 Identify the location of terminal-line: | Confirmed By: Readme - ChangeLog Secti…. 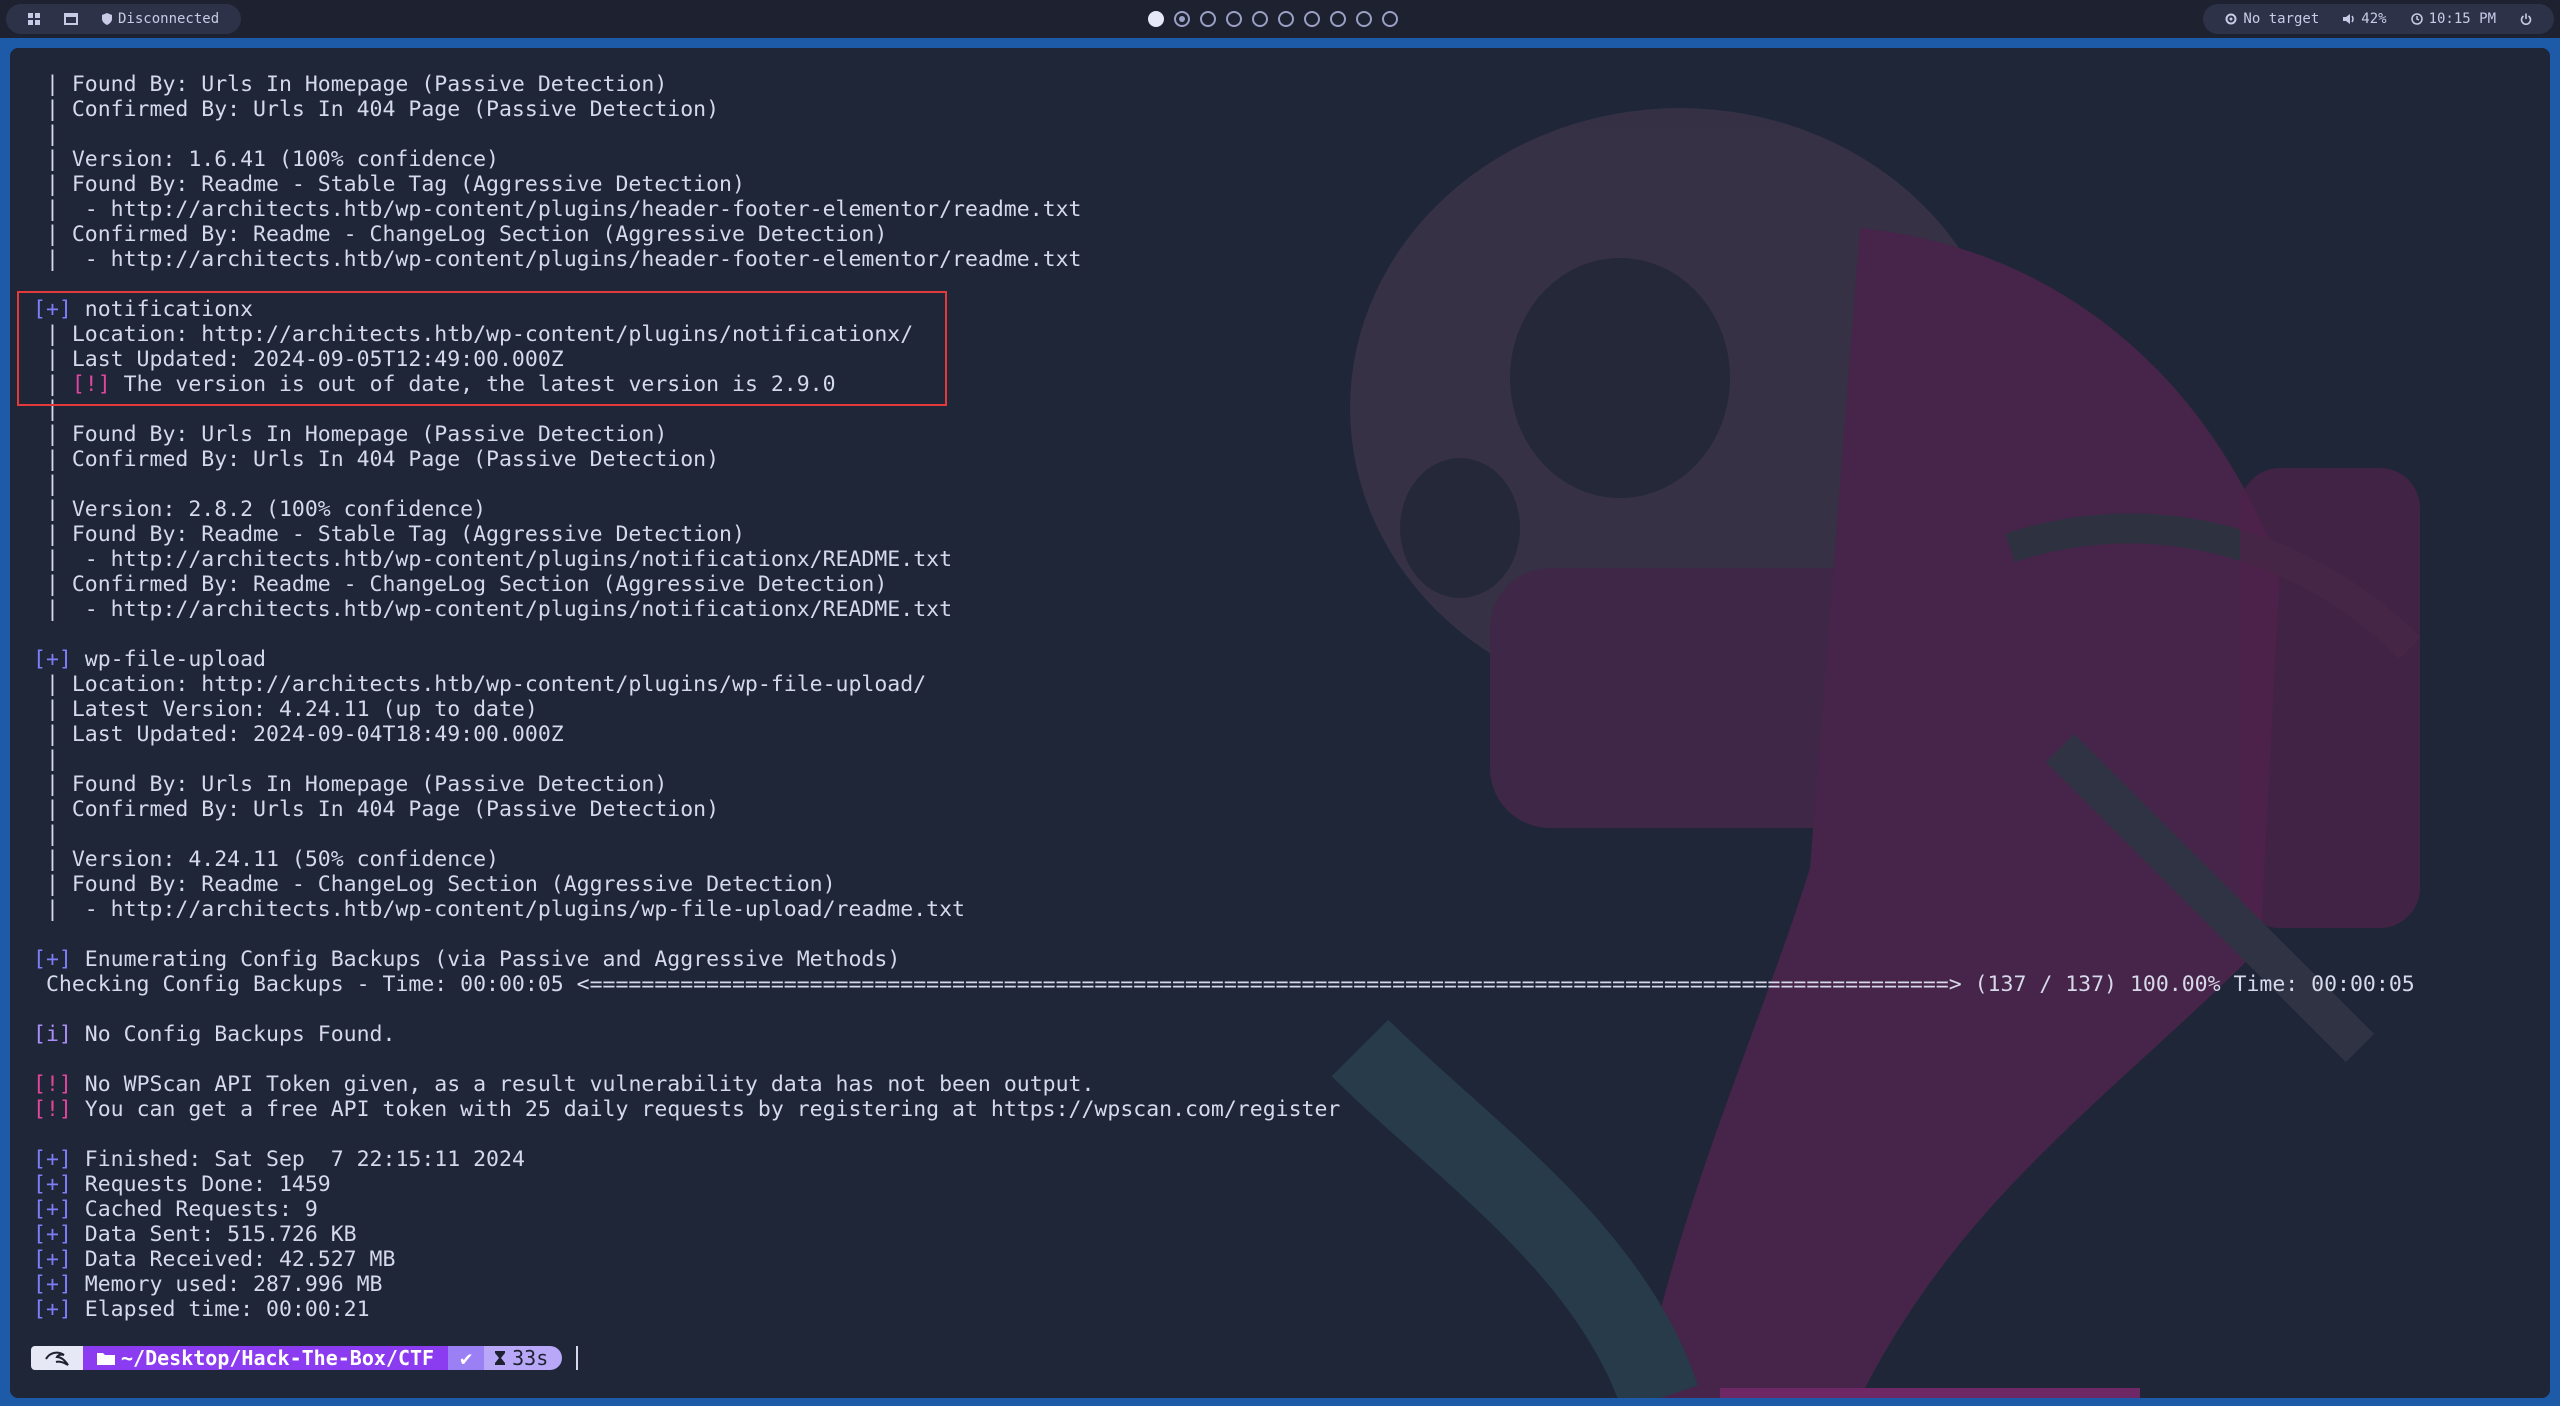
(1224, 234).